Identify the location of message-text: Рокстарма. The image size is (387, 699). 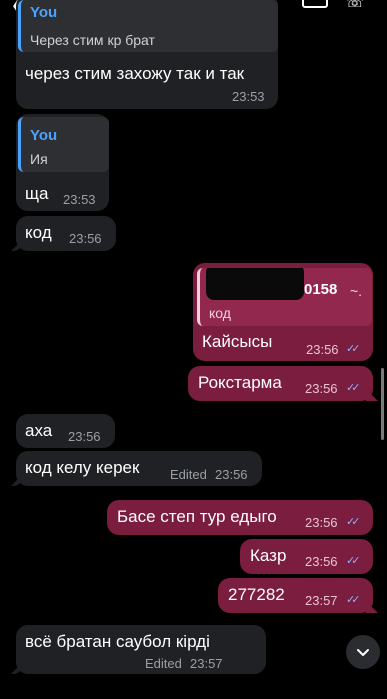
(240, 382).